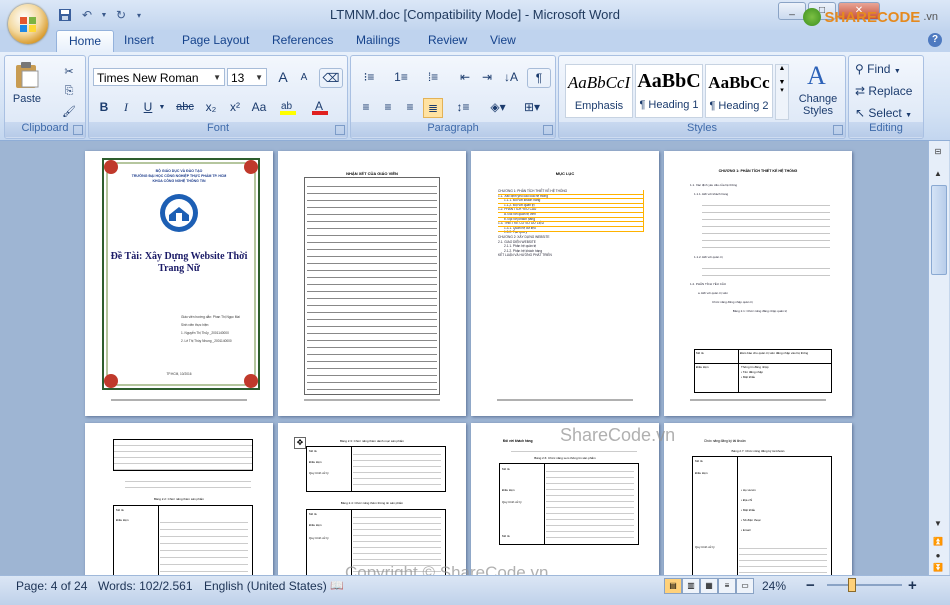  What do you see at coordinates (159, 77) in the screenshot?
I see `font-name-dropdown: Times New Roman ▼` at bounding box center [159, 77].